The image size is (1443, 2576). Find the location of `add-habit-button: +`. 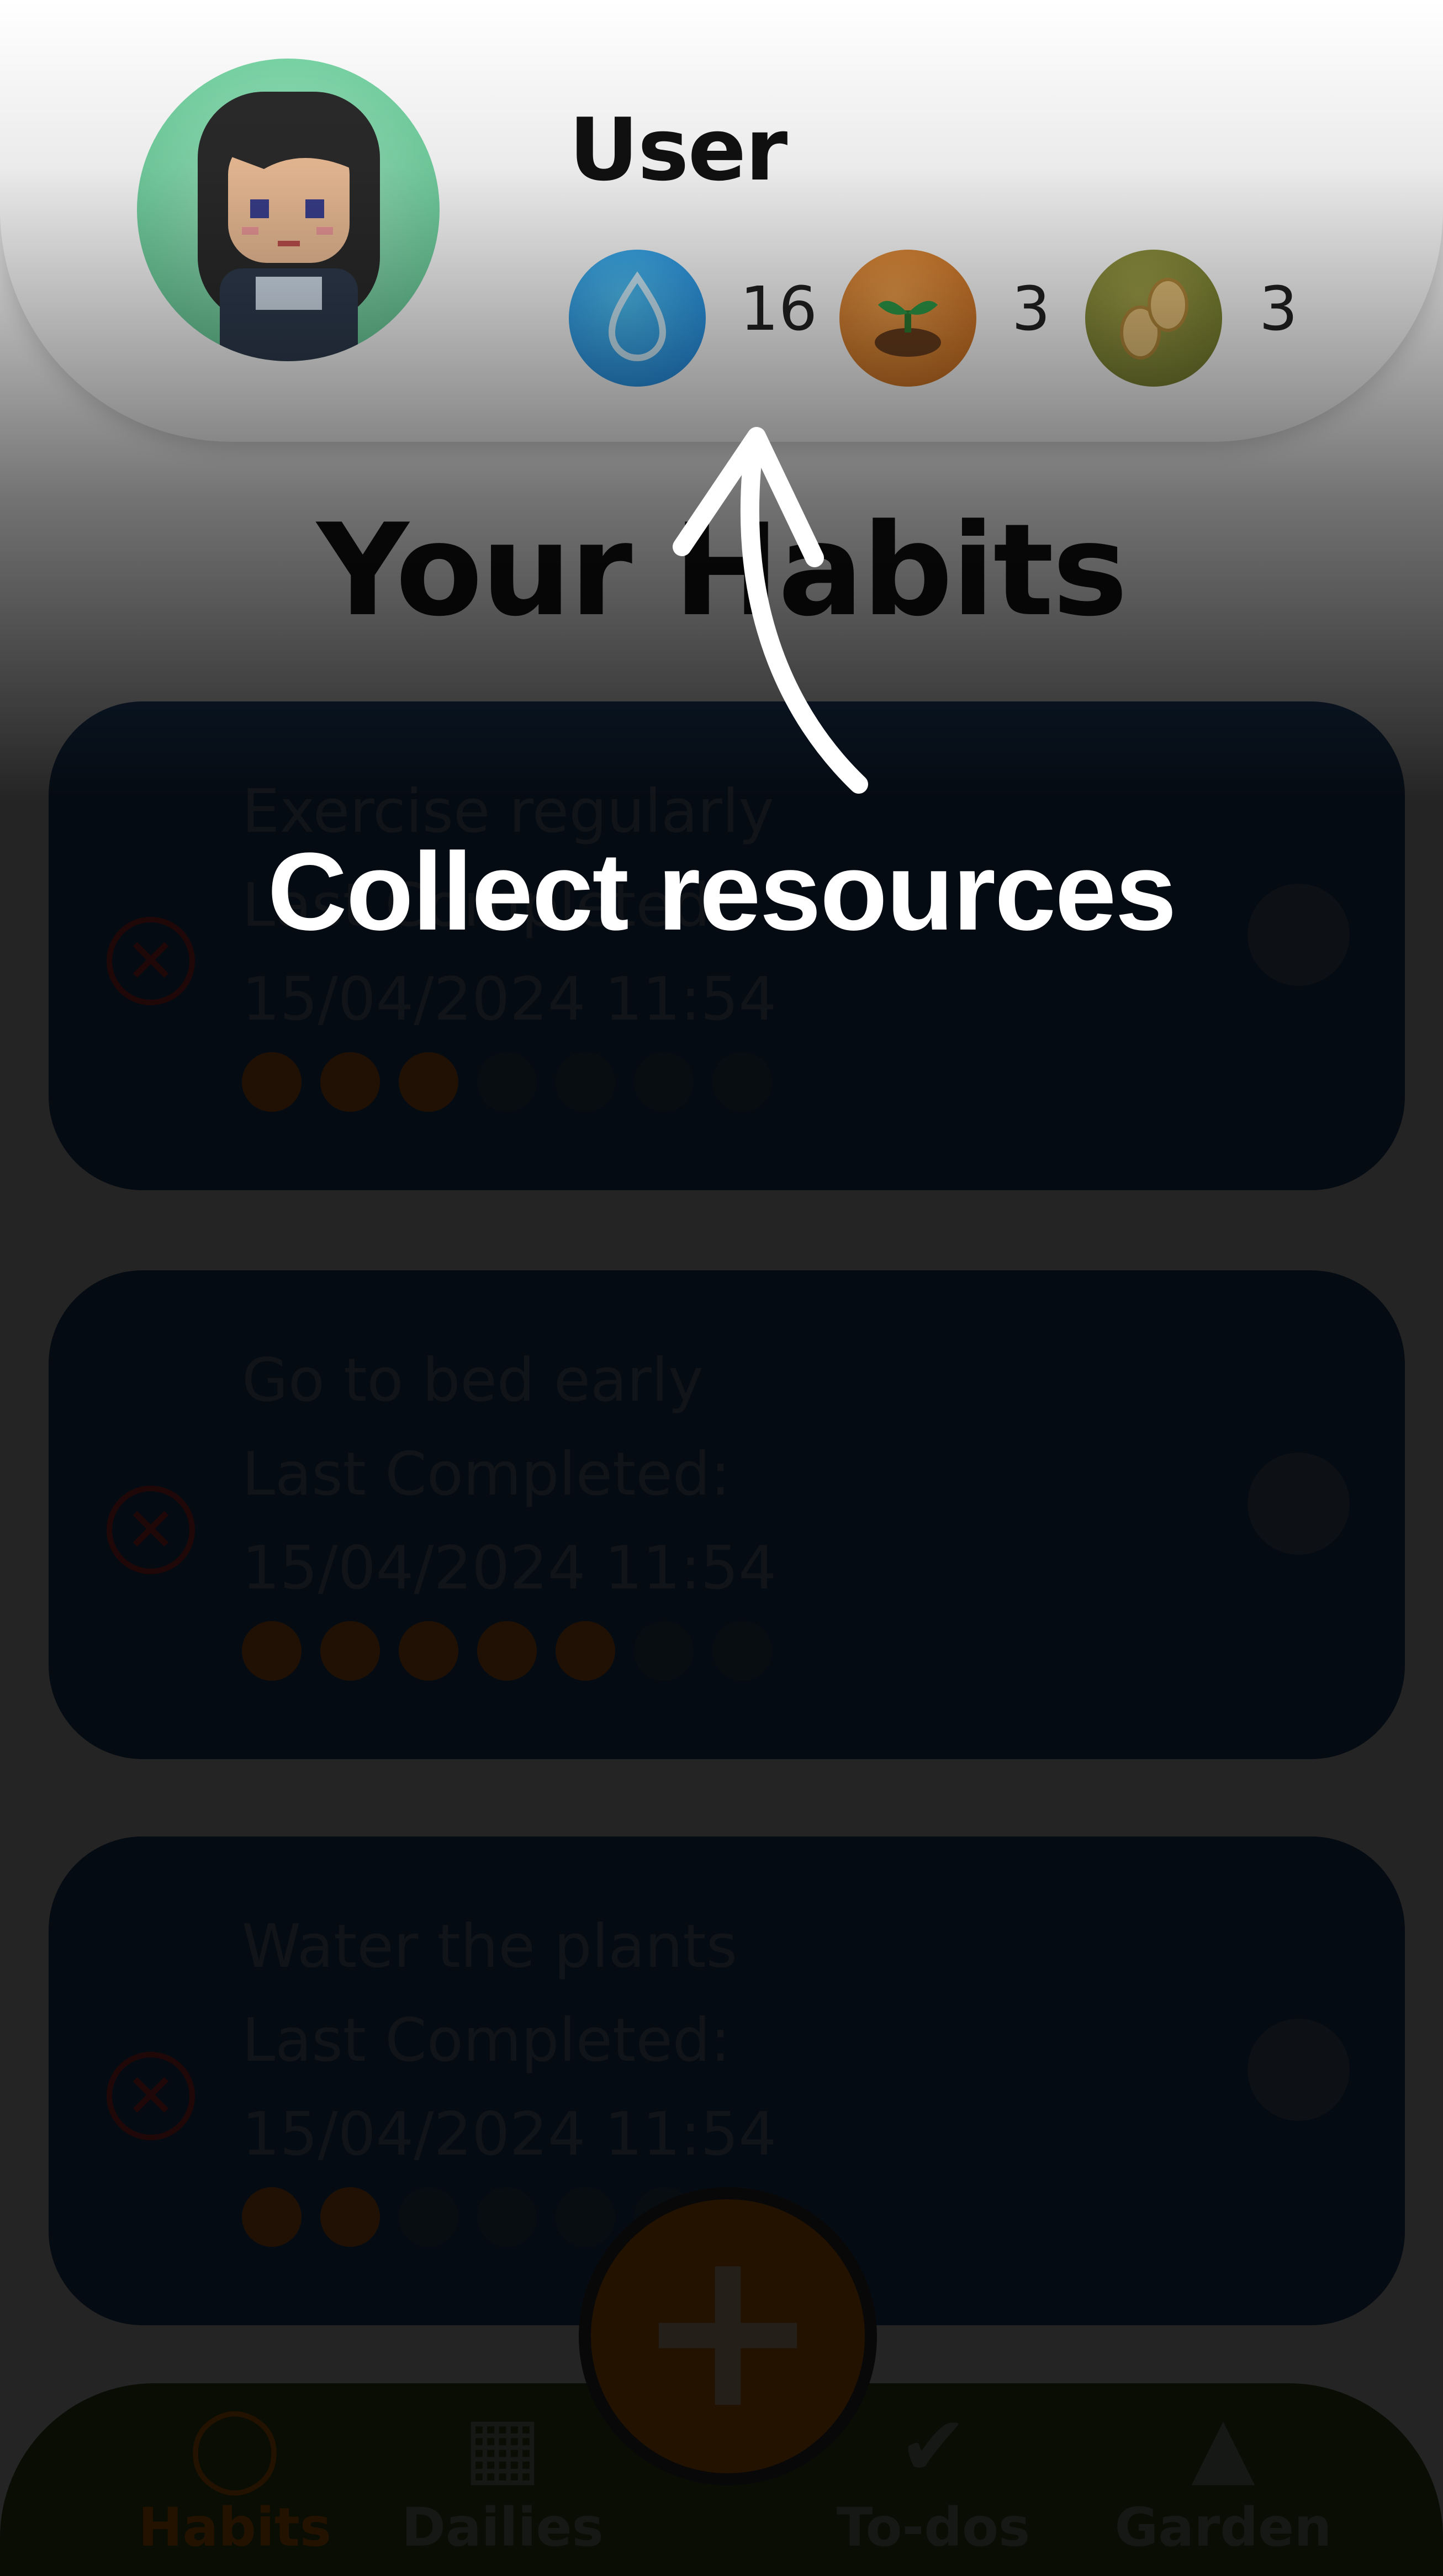

add-habit-button: + is located at coordinates (728, 2336).